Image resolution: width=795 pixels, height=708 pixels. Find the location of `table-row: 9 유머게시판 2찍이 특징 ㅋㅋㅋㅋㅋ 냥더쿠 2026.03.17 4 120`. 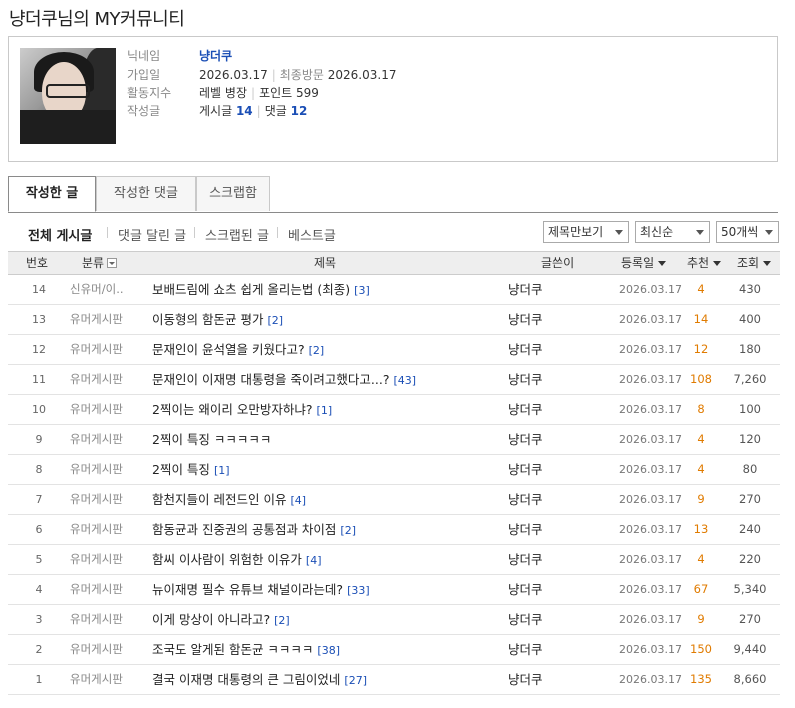

table-row: 9 유머게시판 2찍이 특징 ㅋㅋㅋㅋㅋ 냥더쿠 2026.03.17 4 120 is located at coordinates (394, 440).